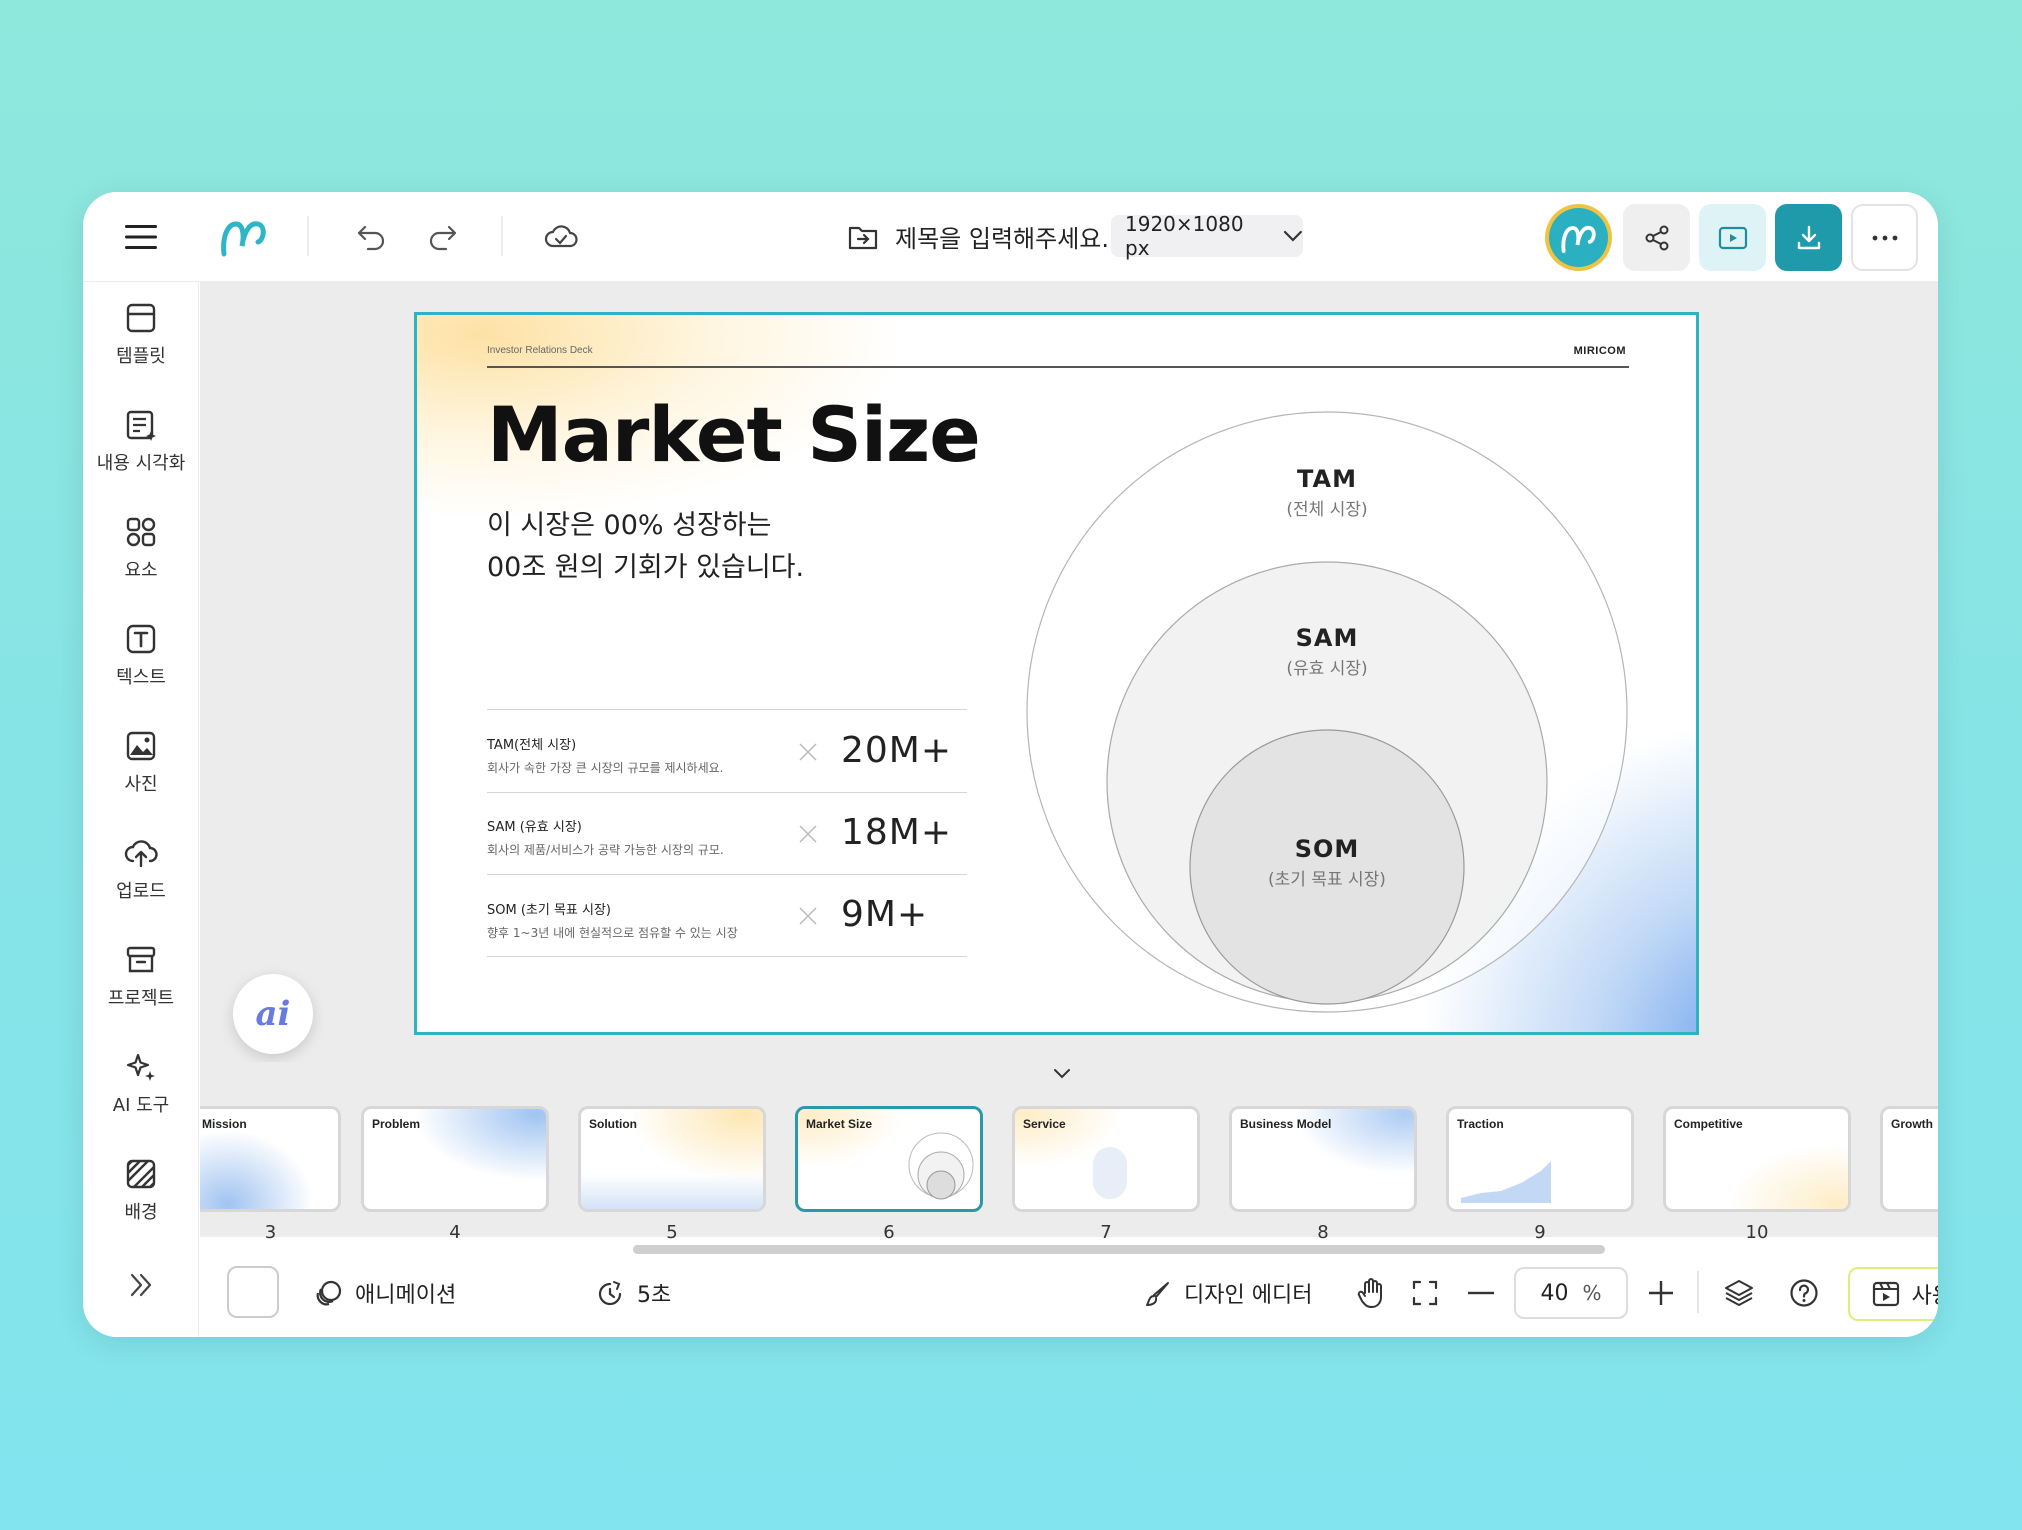  Describe the element at coordinates (443, 237) in the screenshot. I see `redo-icon` at that location.